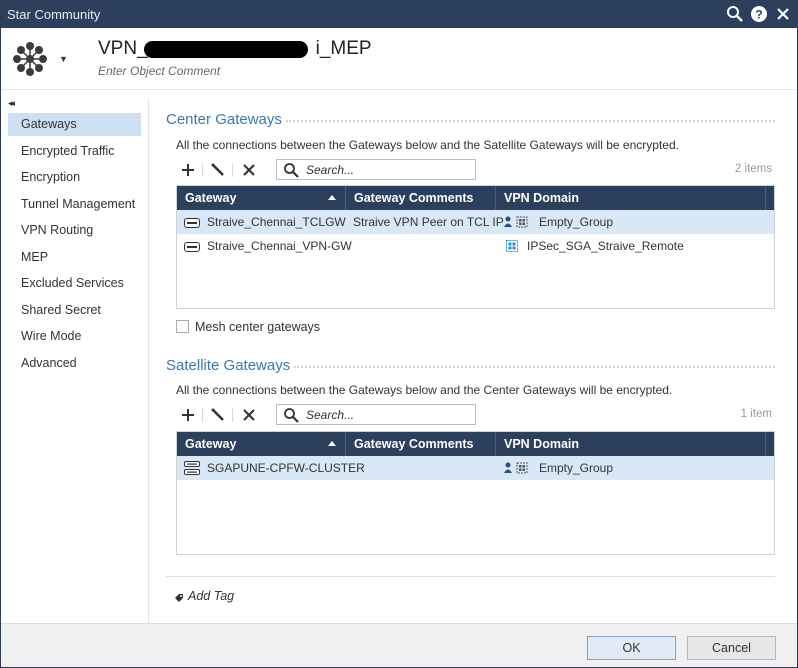 This screenshot has width=798, height=668. I want to click on satellite-edit-icon, so click(218, 415).